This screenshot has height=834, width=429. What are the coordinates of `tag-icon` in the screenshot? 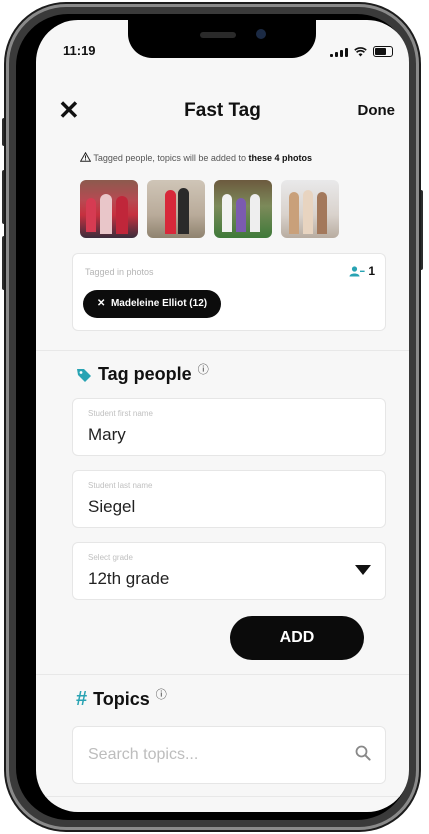 It's located at (84, 375).